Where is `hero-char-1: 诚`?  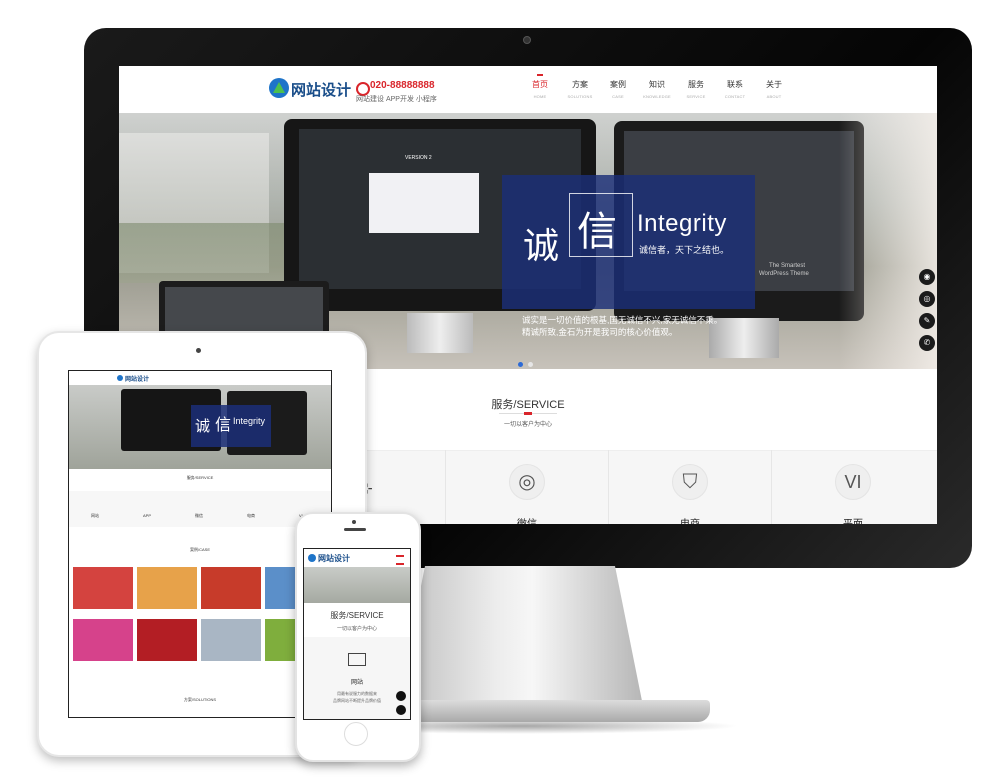 hero-char-1: 诚 is located at coordinates (541, 246).